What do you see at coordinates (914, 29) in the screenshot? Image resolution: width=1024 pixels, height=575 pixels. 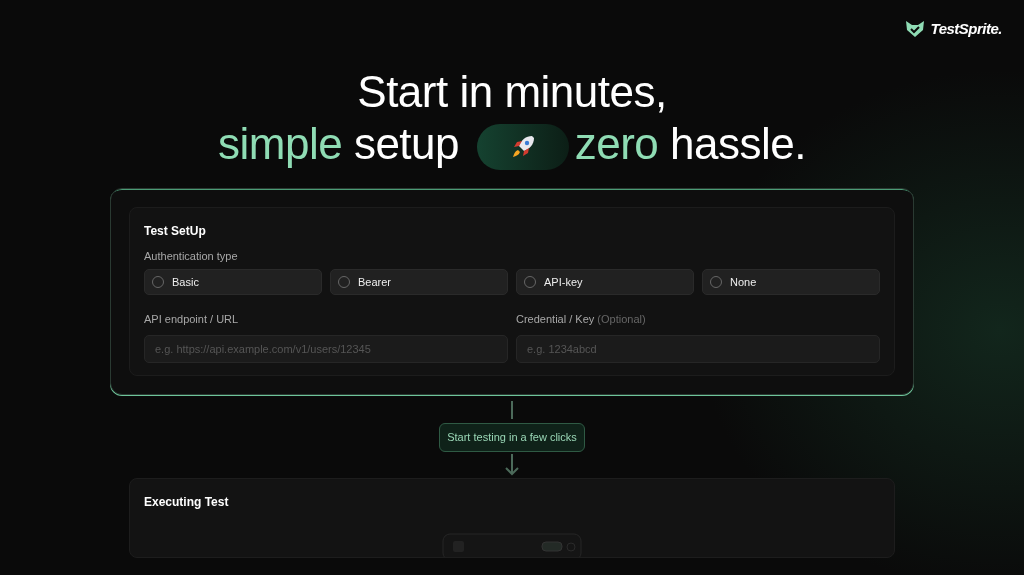 I see `fox-logo-icon` at bounding box center [914, 29].